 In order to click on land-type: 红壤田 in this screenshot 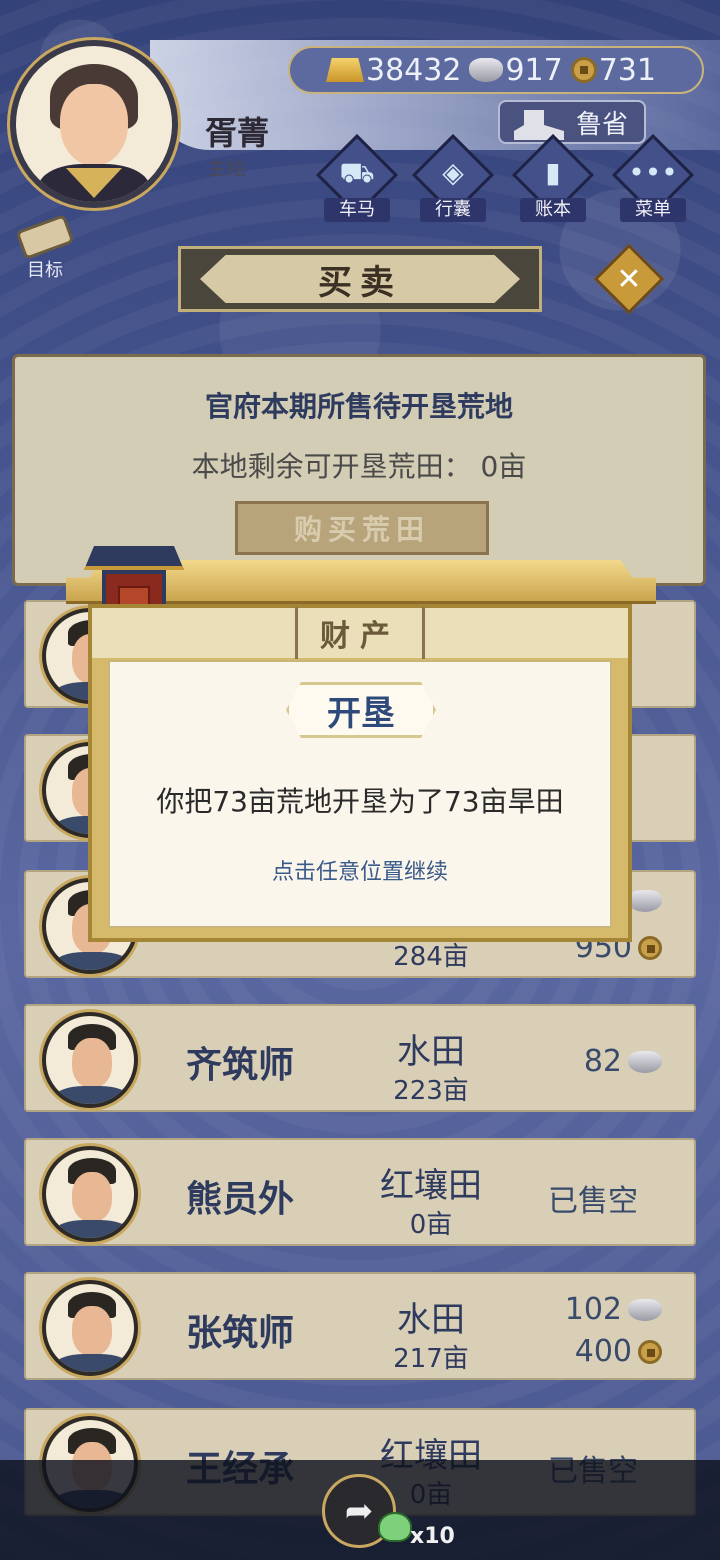, I will do `click(431, 1186)`.